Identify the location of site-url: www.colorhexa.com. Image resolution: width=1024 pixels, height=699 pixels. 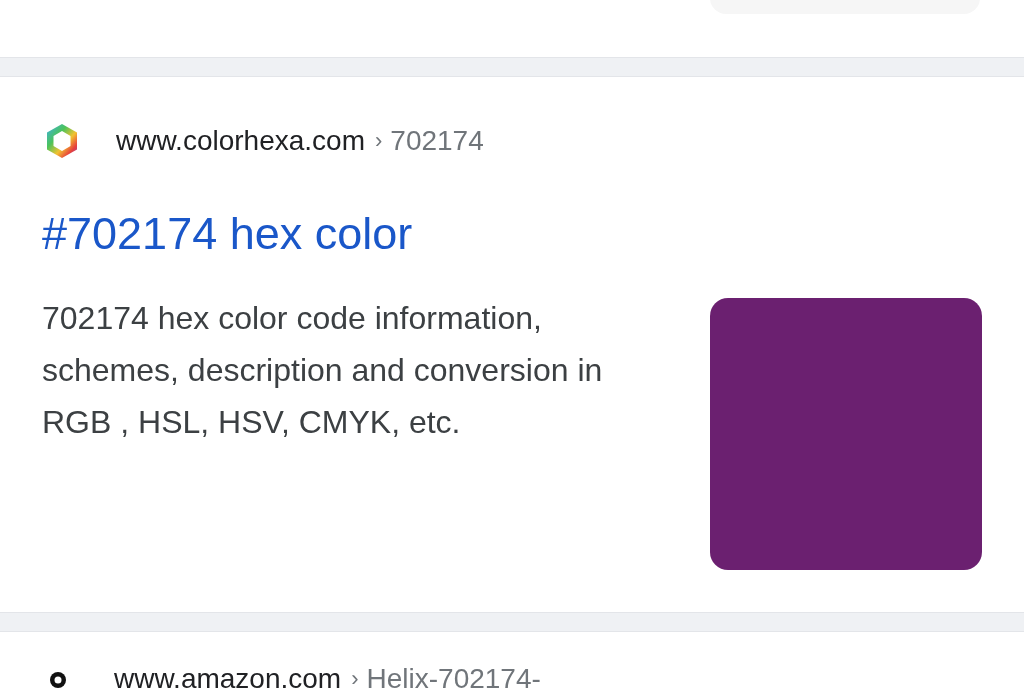
(240, 141).